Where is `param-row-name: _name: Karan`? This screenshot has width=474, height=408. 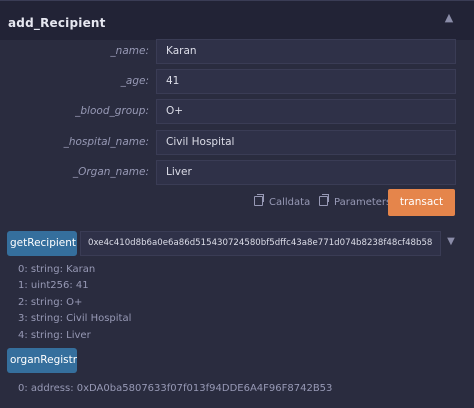 param-row-name: _name: Karan is located at coordinates (237, 51).